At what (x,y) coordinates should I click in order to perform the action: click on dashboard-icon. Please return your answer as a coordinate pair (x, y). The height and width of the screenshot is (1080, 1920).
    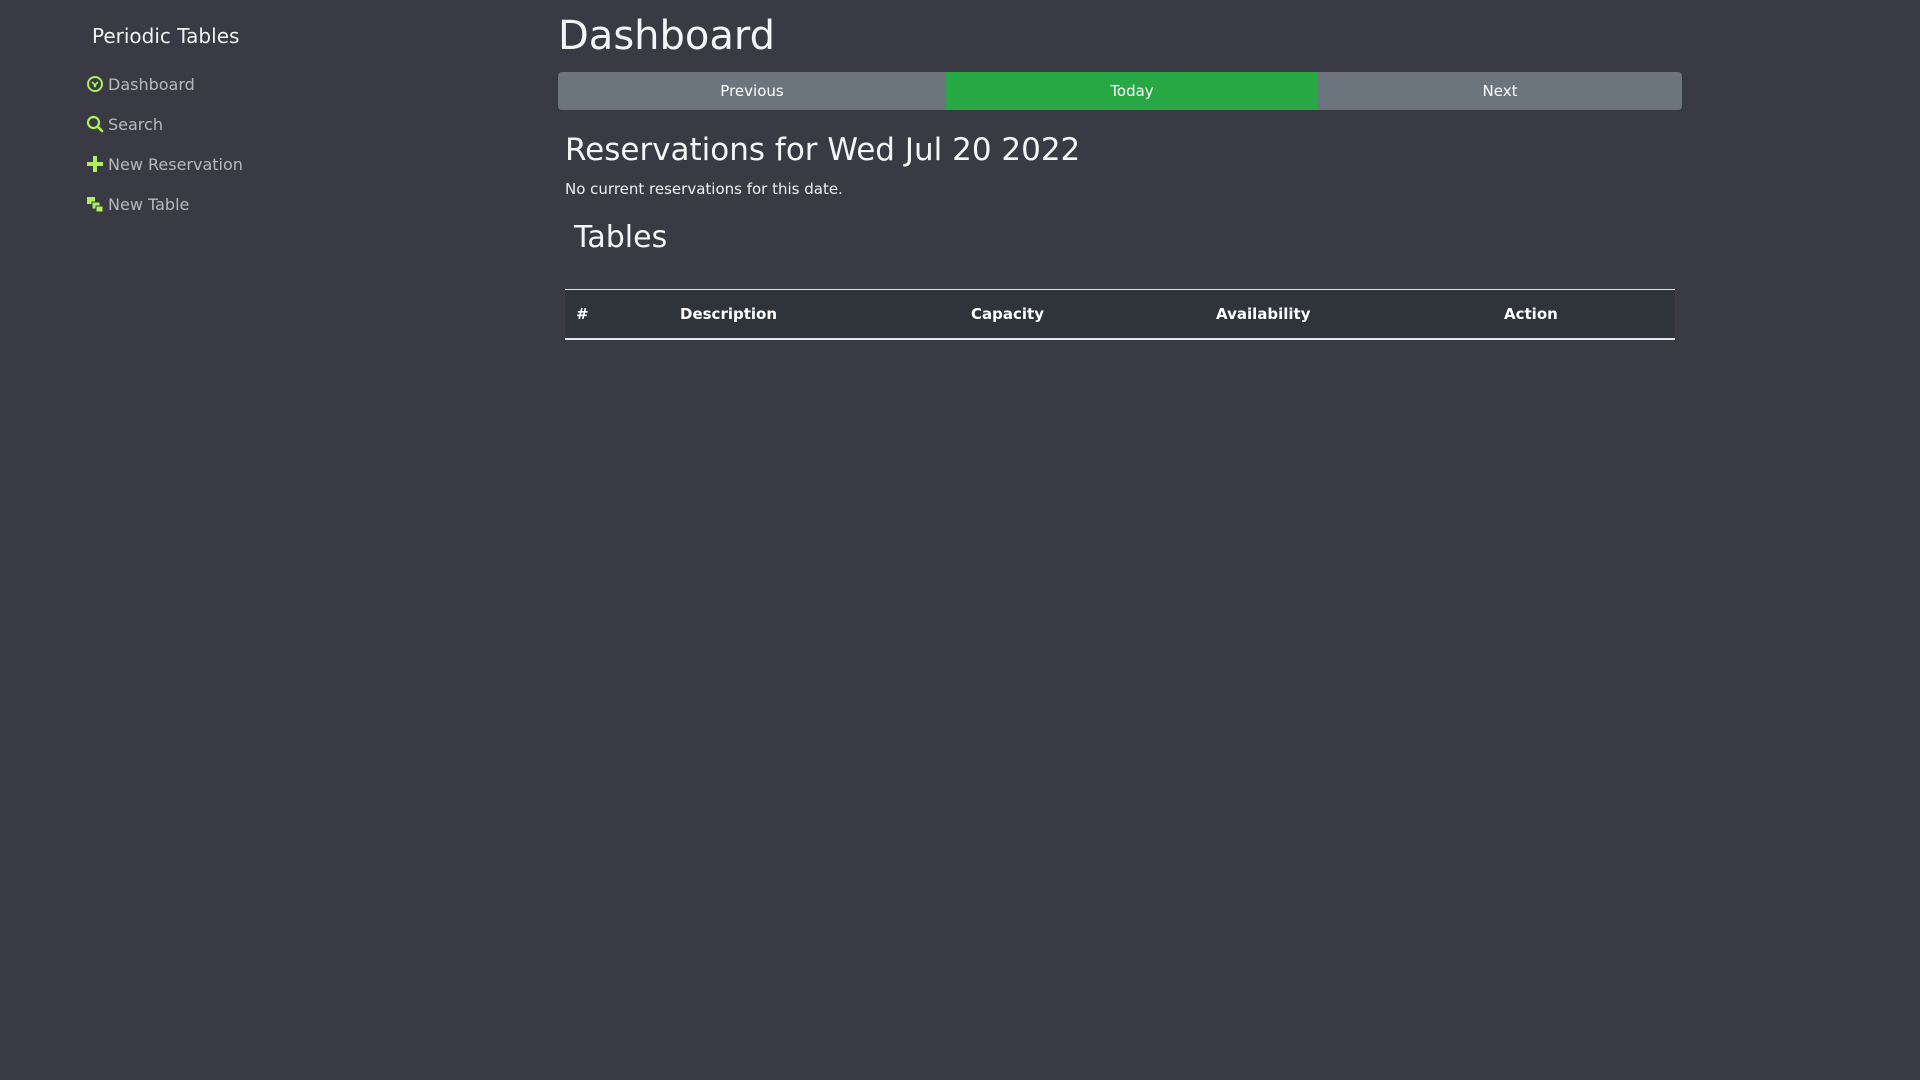
    Looking at the image, I should click on (95, 84).